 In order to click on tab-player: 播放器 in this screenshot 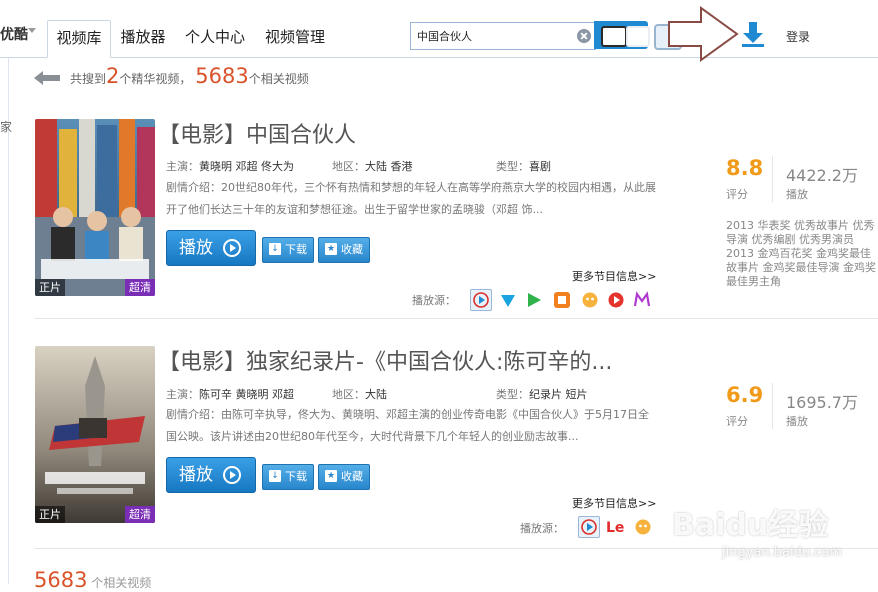, I will do `click(143, 38)`.